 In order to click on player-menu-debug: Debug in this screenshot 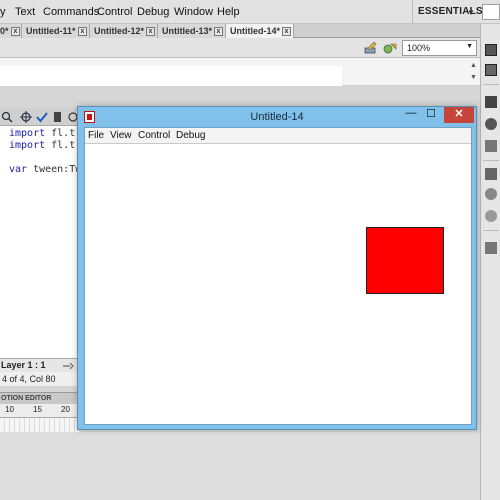, I will do `click(190, 135)`.